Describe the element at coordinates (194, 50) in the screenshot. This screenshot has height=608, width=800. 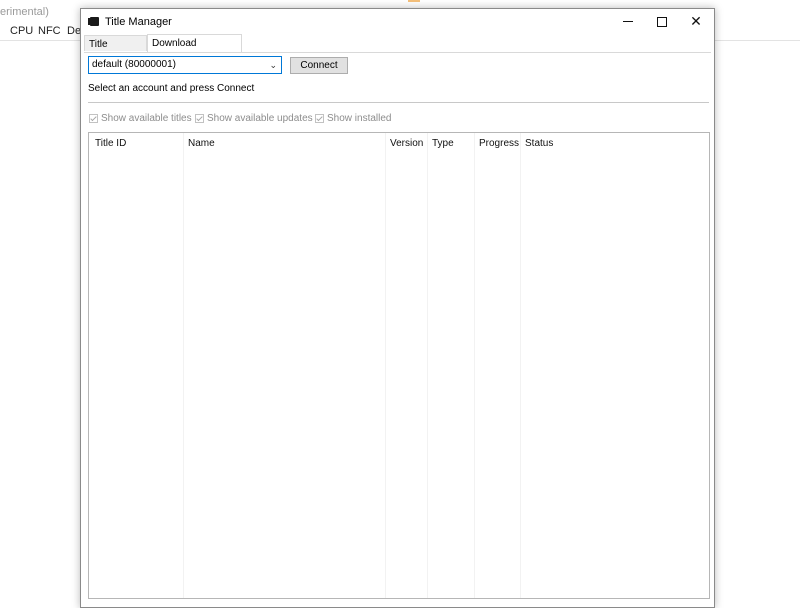
I see `tab-download-manager: Download Manager` at that location.